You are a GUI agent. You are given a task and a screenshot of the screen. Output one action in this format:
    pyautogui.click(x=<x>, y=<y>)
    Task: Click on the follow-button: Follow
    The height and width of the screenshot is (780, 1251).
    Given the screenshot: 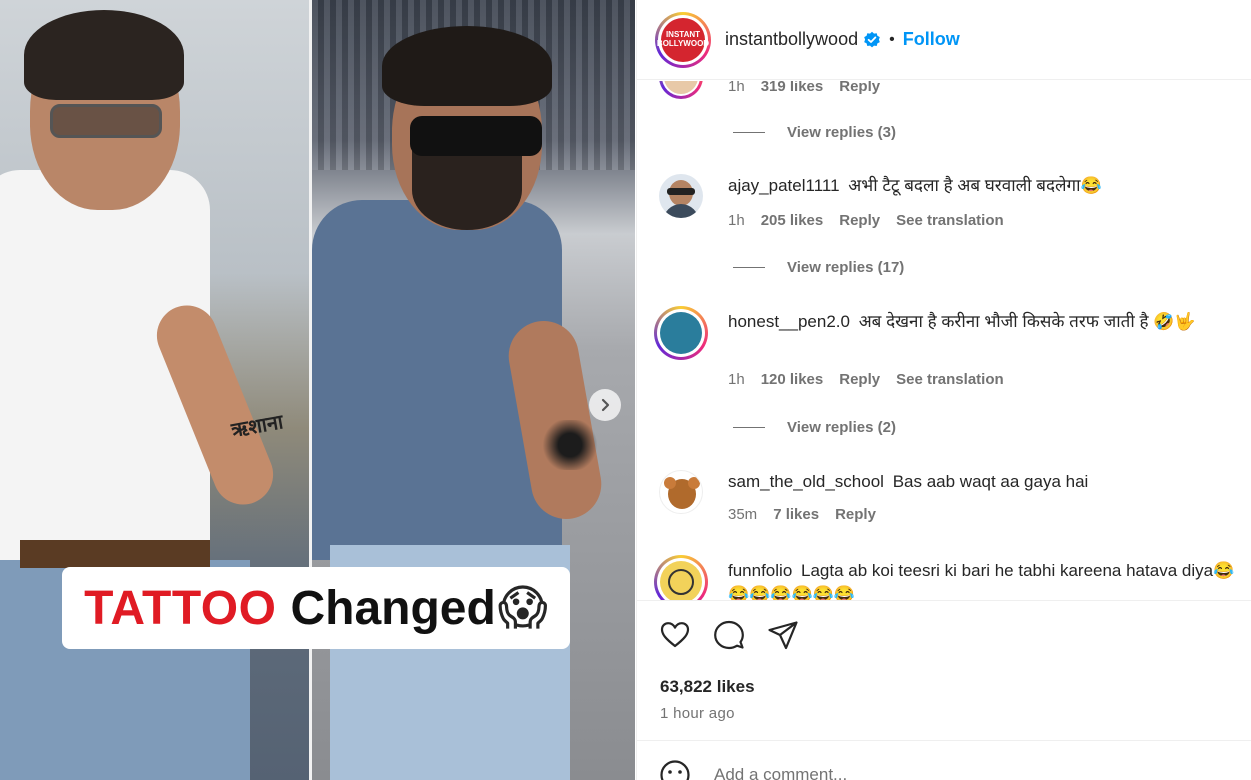 What is the action you would take?
    pyautogui.click(x=931, y=39)
    